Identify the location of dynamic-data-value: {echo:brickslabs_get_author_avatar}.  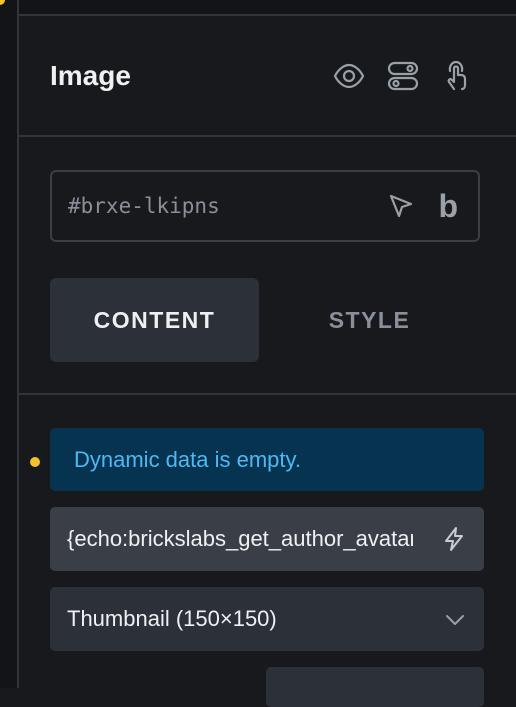
(240, 538).